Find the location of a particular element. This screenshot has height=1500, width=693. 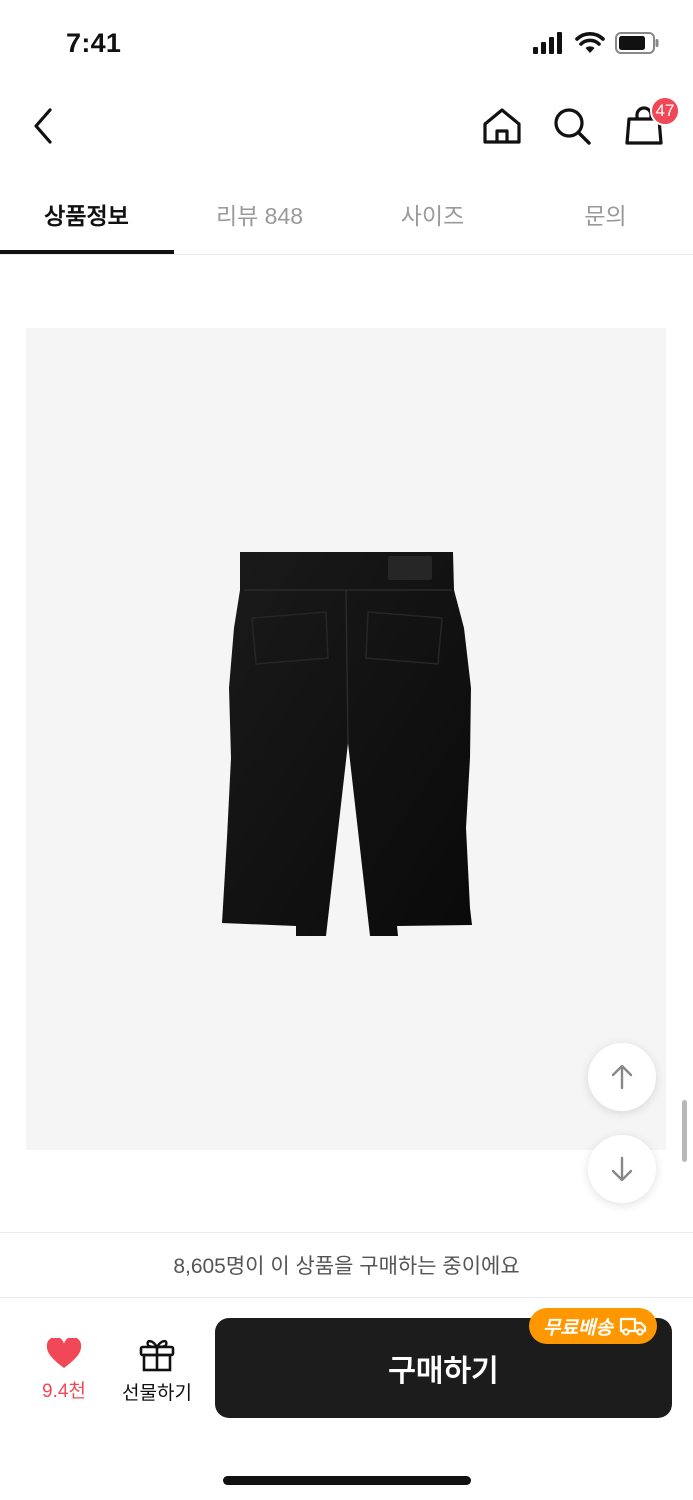

heart-icon is located at coordinates (64, 1353).